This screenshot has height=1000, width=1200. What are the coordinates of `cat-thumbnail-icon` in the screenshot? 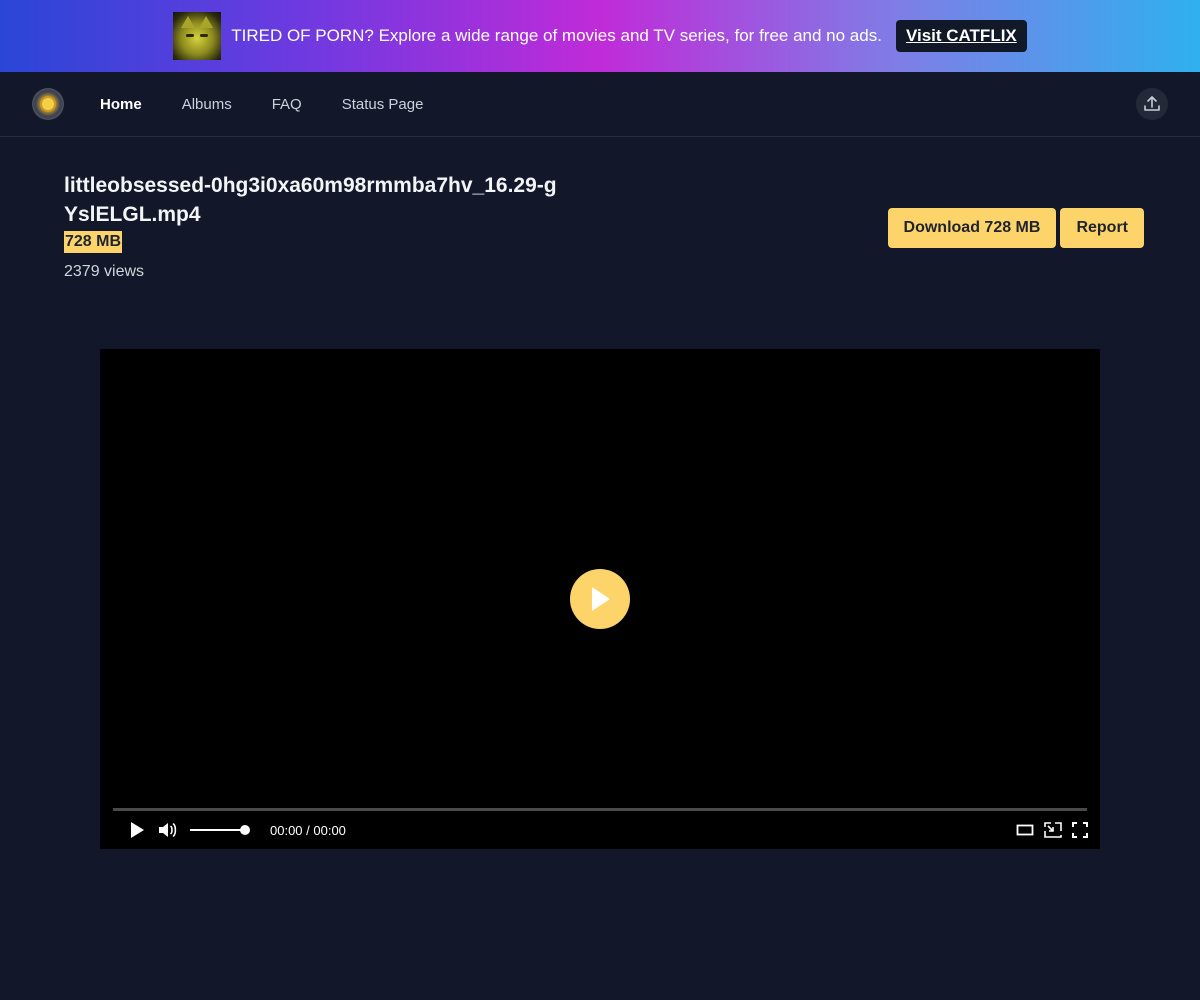 It's located at (197, 36).